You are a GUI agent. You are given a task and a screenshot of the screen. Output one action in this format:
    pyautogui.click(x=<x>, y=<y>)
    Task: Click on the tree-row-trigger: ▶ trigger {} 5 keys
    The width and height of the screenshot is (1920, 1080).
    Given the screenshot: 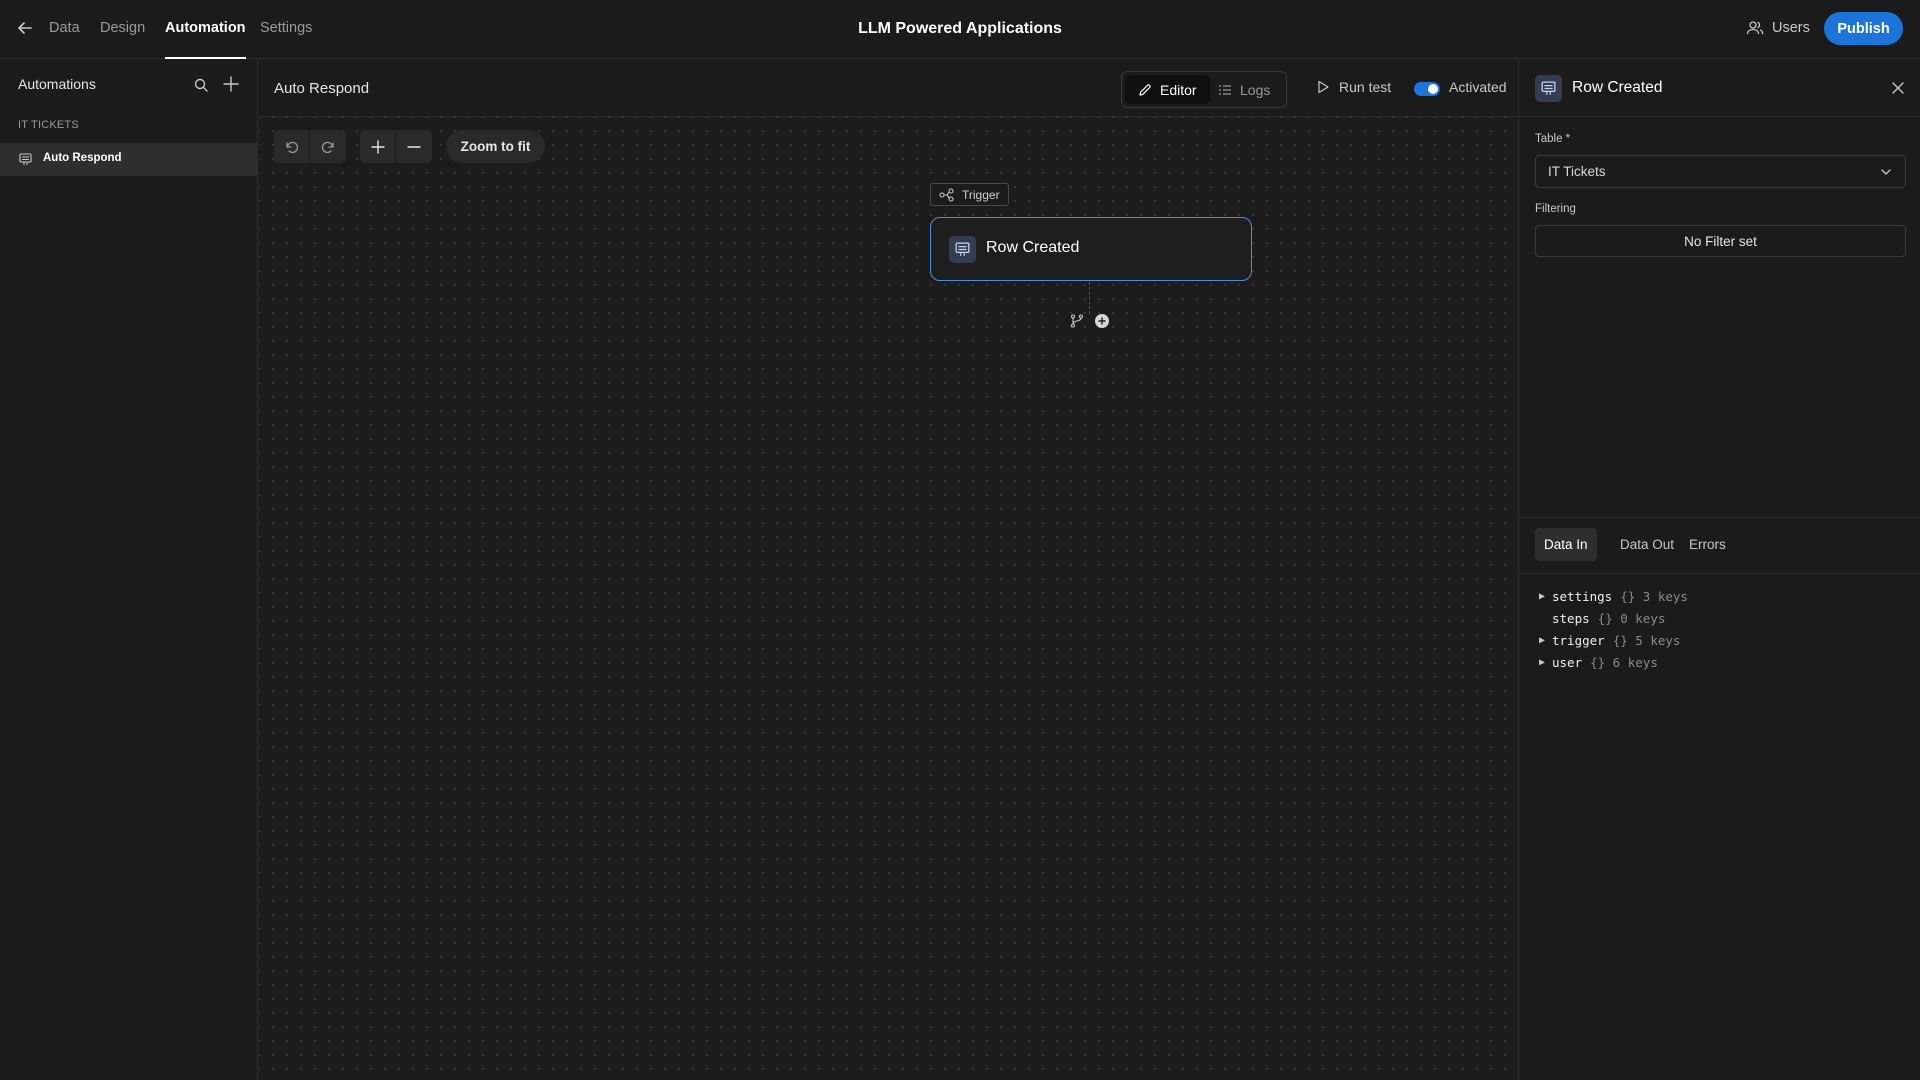 What is the action you would take?
    pyautogui.click(x=1613, y=640)
    